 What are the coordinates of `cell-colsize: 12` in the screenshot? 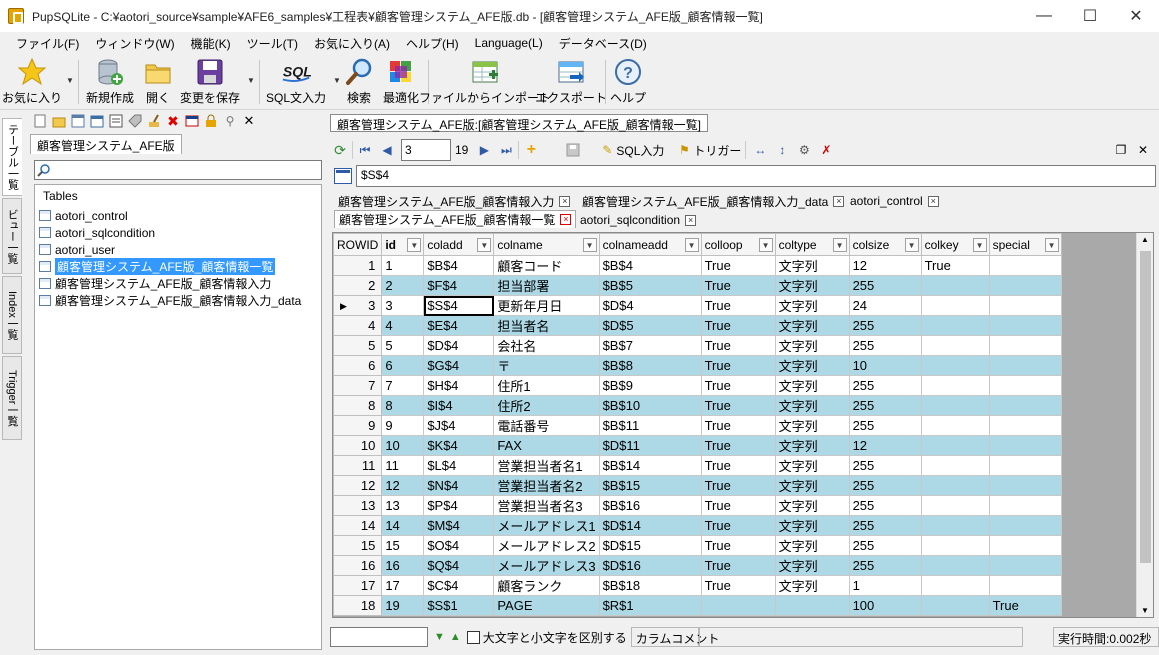 It's located at (885, 445).